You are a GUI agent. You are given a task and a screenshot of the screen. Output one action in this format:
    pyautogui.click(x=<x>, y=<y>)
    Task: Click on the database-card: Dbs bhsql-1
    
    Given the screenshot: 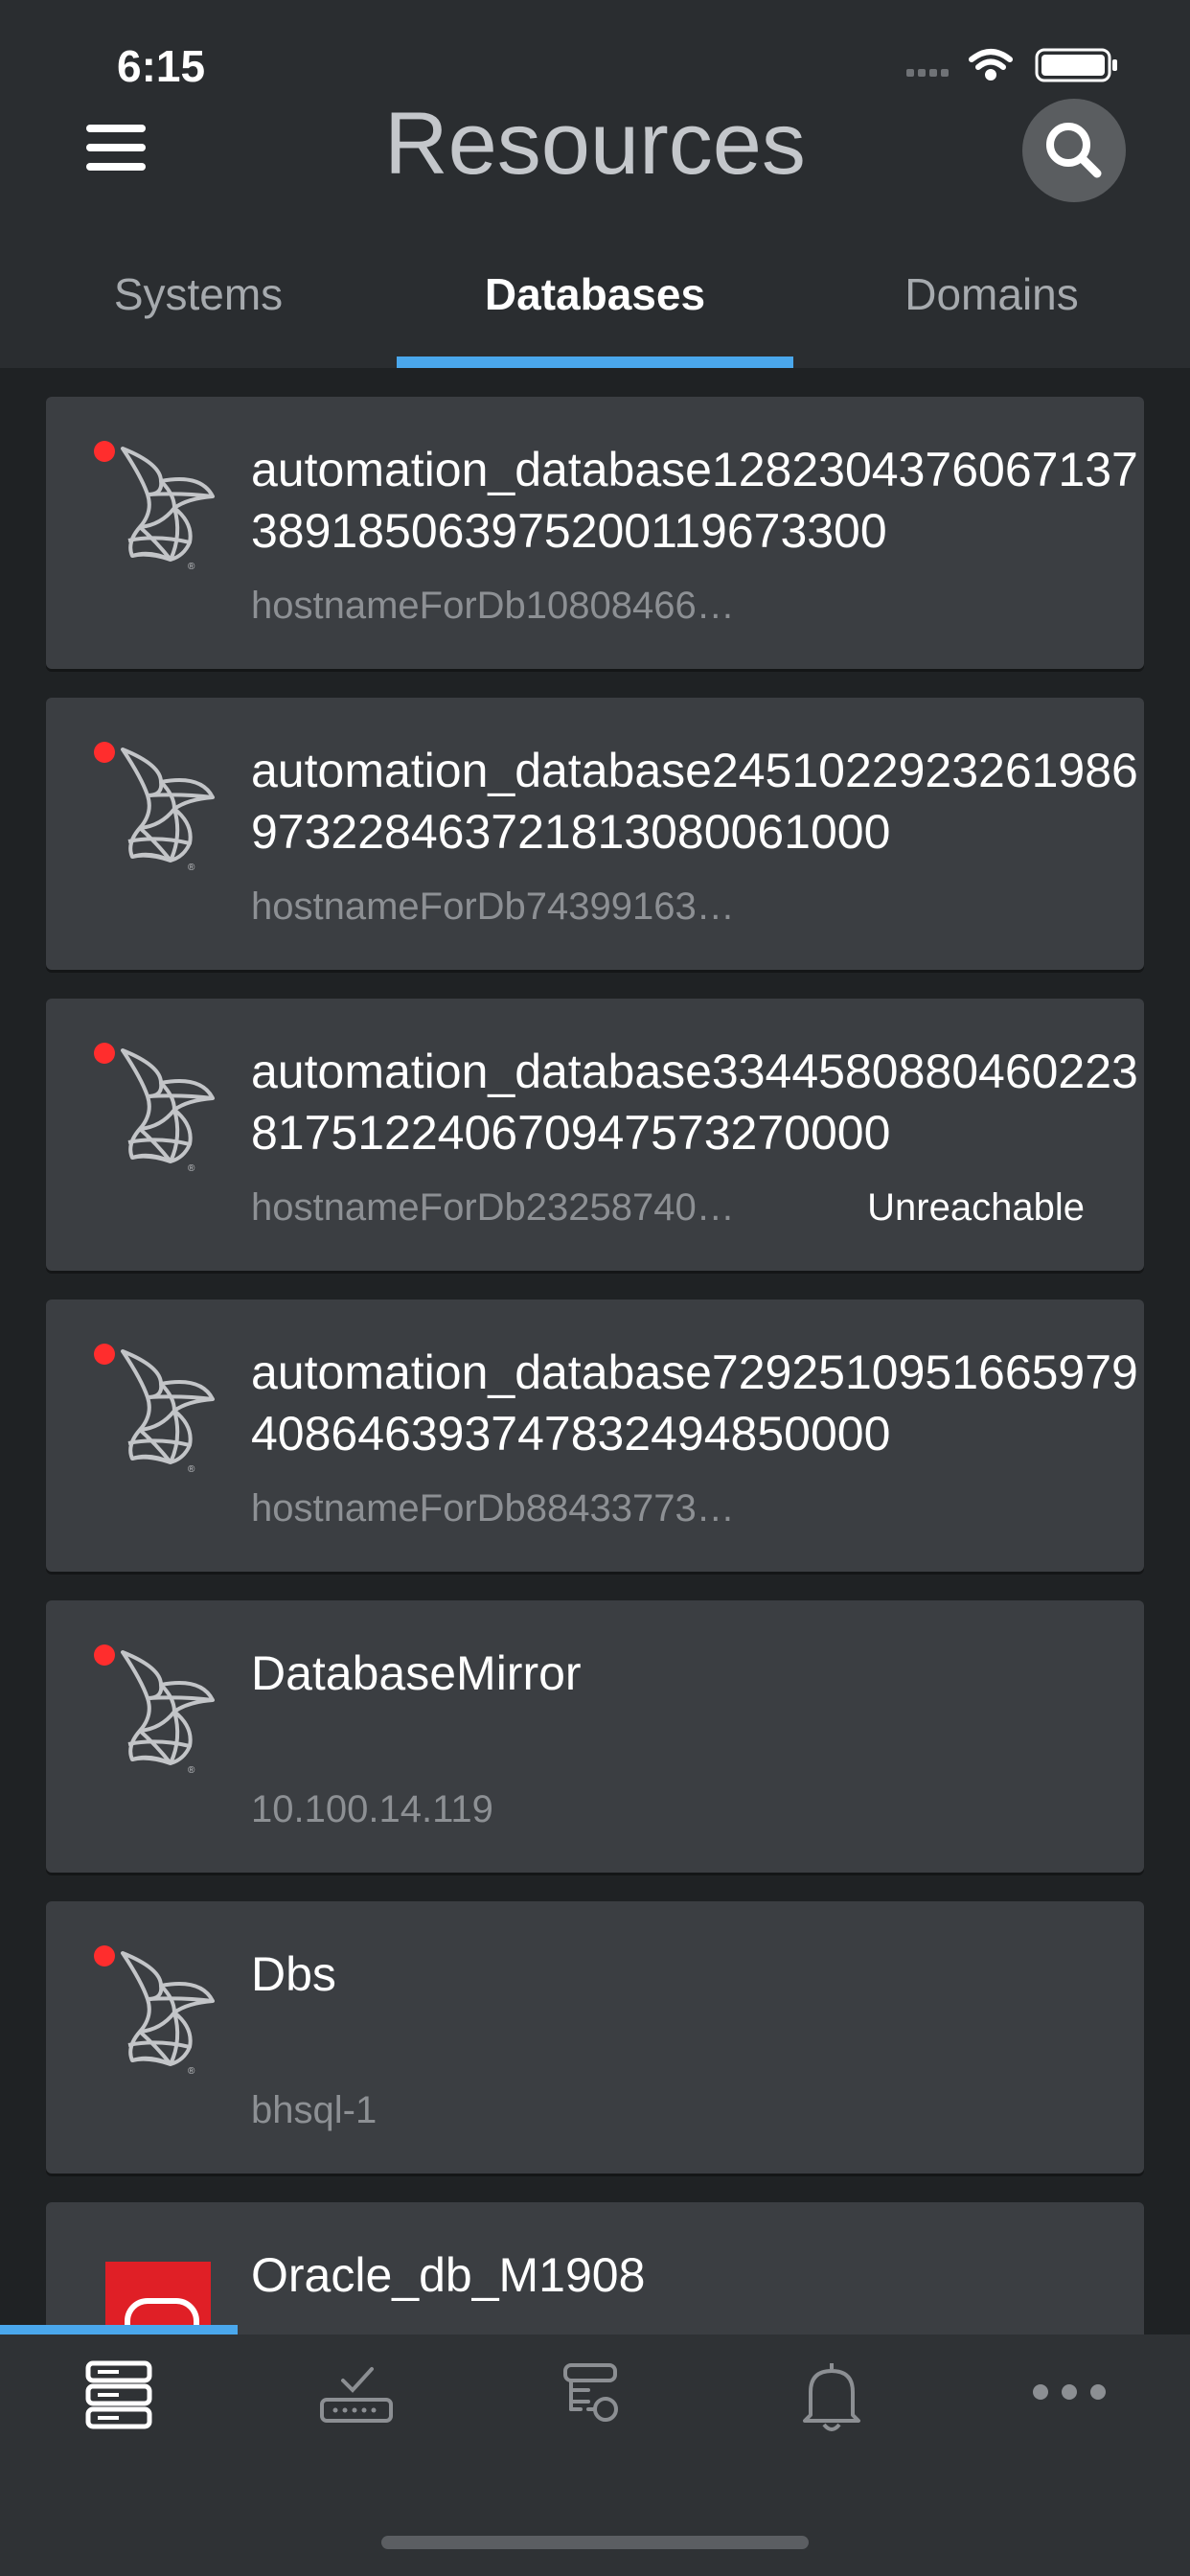 What is the action you would take?
    pyautogui.click(x=595, y=2037)
    